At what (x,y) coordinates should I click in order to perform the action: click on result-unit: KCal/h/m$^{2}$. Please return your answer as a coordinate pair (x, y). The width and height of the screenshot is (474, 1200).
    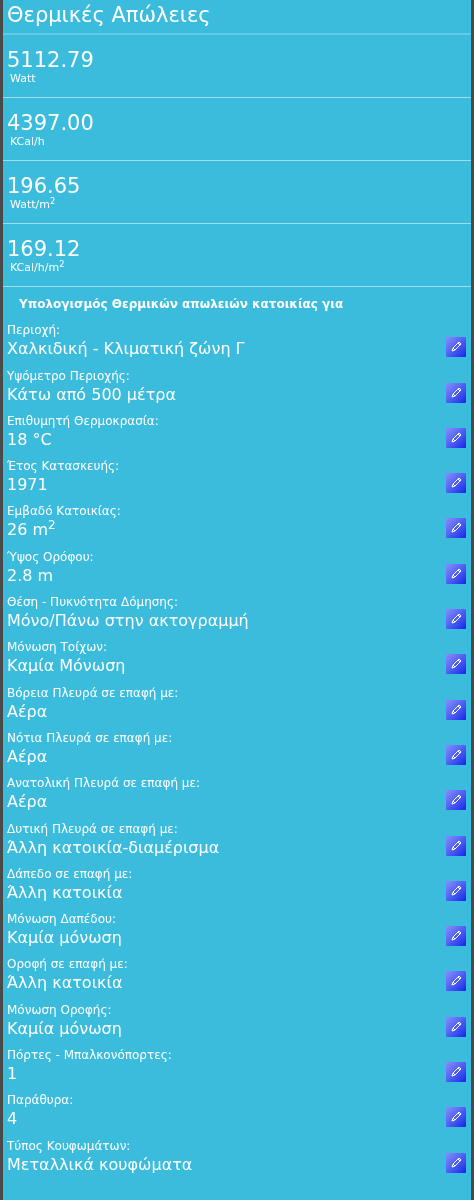
    Looking at the image, I should click on (37, 268).